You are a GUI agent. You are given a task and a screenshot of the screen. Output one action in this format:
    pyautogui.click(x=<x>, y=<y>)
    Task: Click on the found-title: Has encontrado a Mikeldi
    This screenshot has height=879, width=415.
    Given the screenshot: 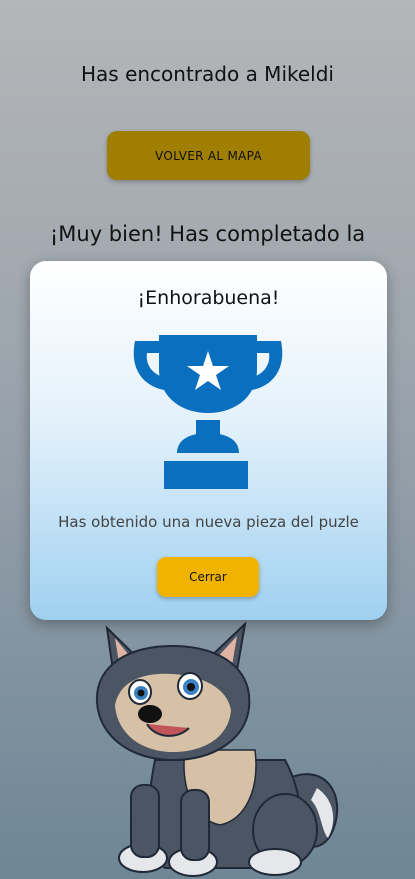 What is the action you would take?
    pyautogui.click(x=207, y=74)
    